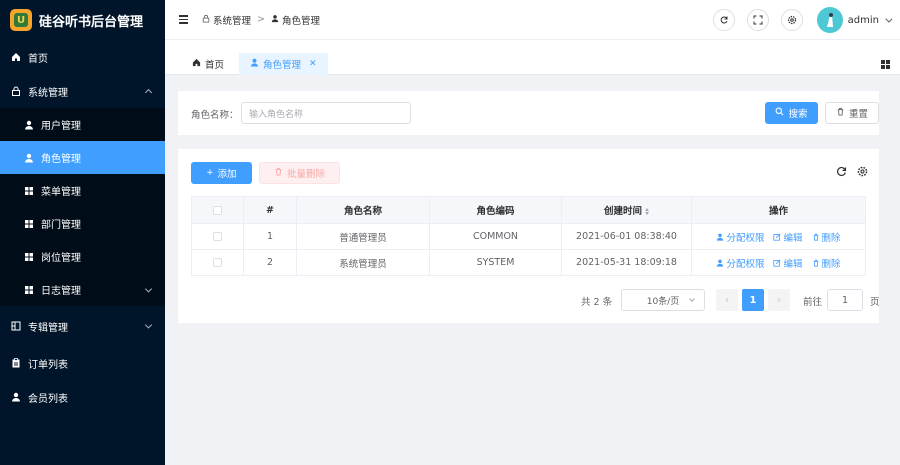 This screenshot has width=900, height=465. Describe the element at coordinates (647, 211) in the screenshot. I see `sort-icon` at that location.